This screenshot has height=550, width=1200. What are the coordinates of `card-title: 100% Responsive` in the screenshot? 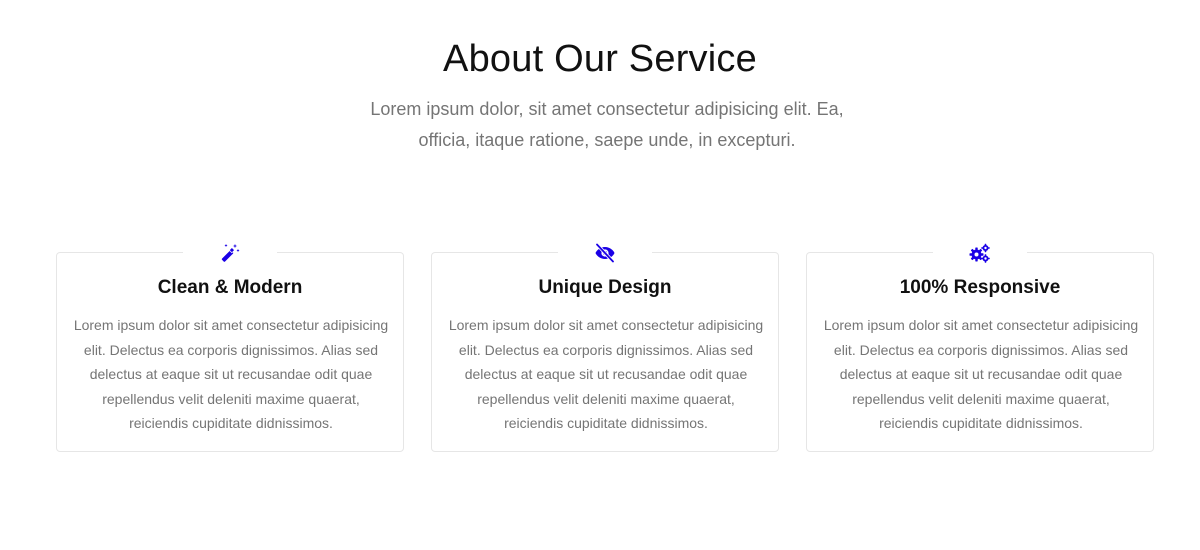 It's located at (980, 287).